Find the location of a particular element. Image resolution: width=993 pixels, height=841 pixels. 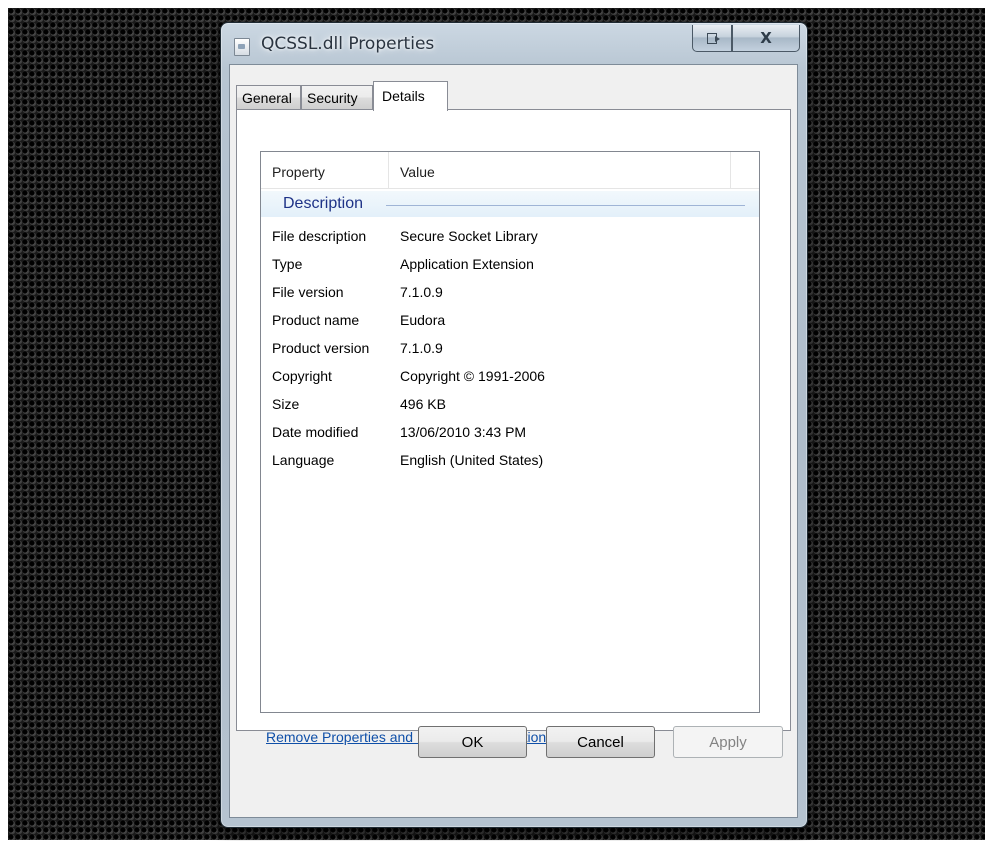

tab-general: General is located at coordinates (268, 97).